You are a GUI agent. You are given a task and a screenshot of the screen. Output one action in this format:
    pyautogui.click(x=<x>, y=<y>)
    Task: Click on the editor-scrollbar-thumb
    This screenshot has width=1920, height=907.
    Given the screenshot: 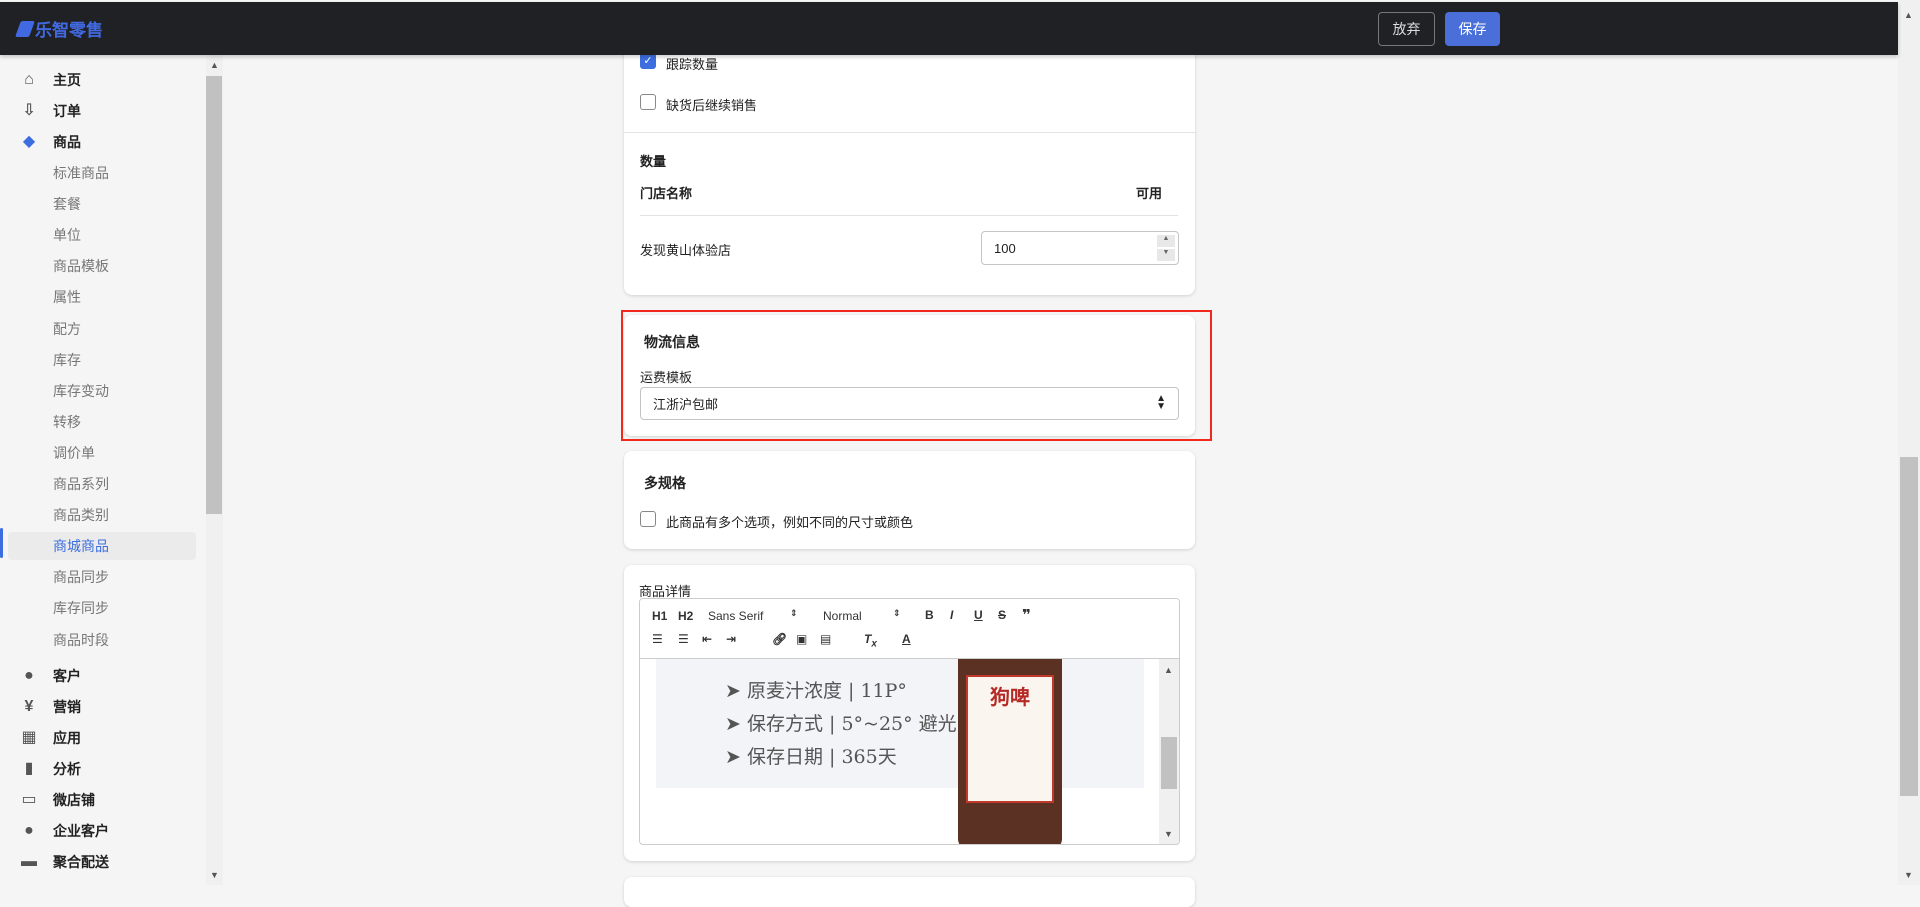 What is the action you would take?
    pyautogui.click(x=1169, y=763)
    